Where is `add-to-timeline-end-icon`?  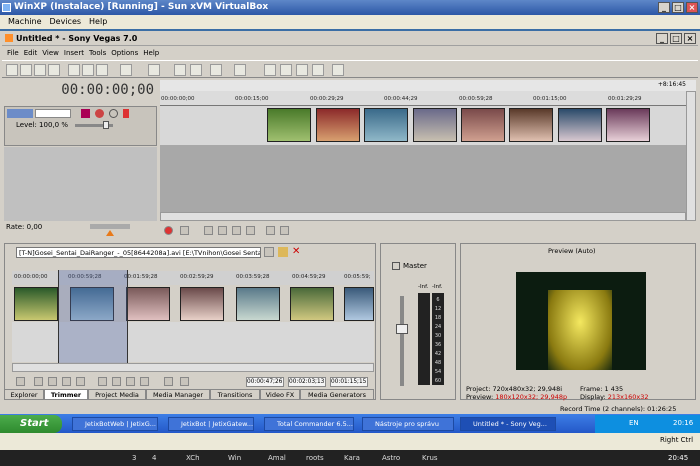
add-to-timeline-end-icon is located at coordinates (184, 381).